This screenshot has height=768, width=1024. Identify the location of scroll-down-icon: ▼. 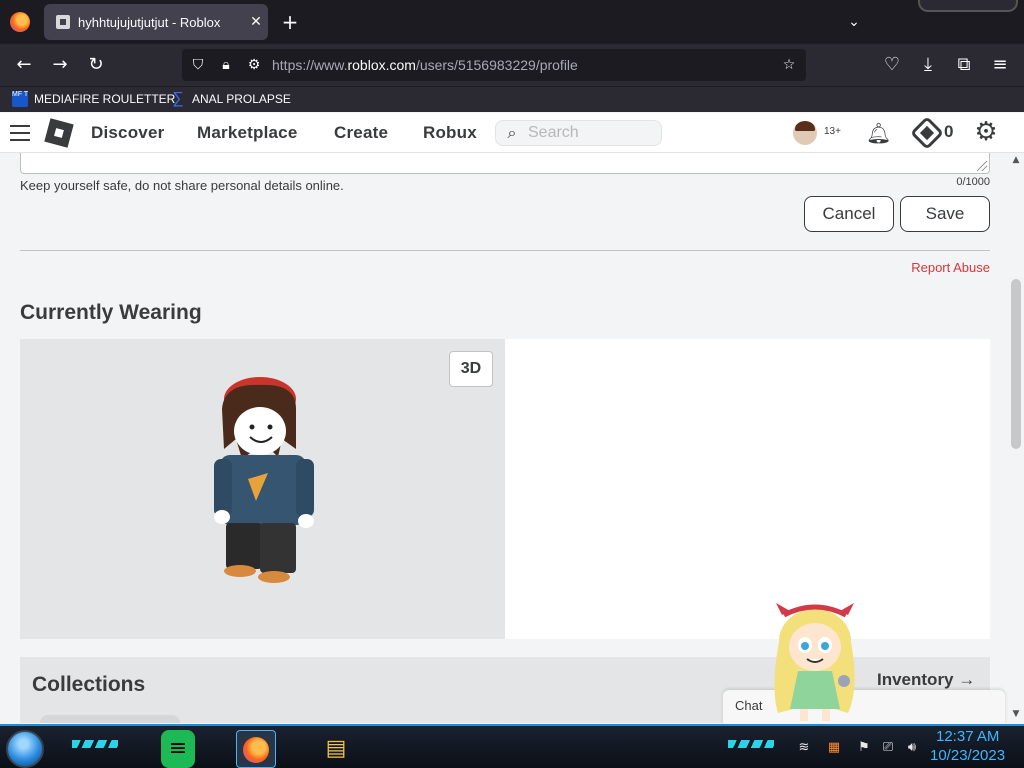
(1016, 714).